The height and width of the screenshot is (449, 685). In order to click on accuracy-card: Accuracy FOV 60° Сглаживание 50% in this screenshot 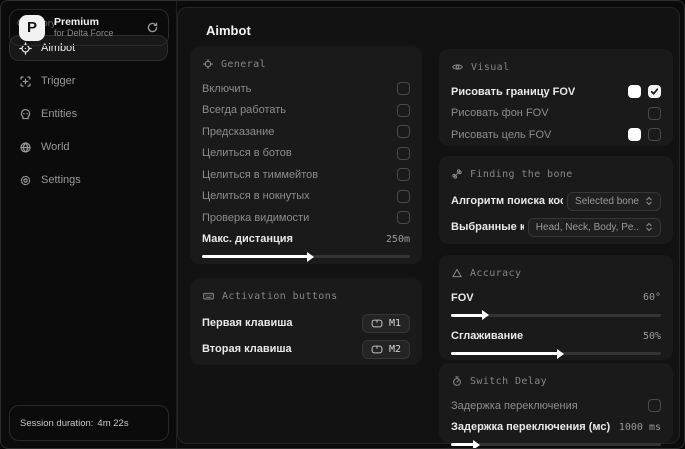, I will do `click(556, 307)`.